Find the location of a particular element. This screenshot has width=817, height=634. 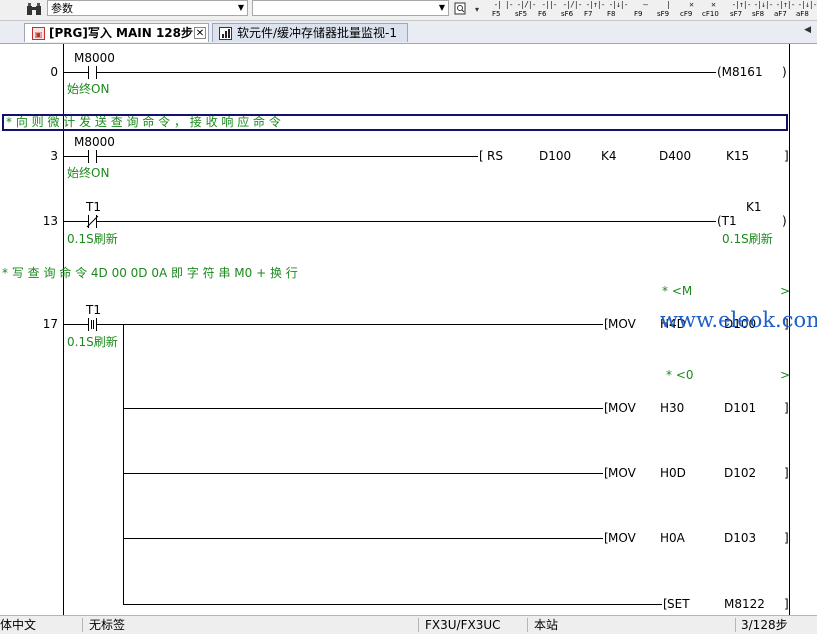

device-note: * <M is located at coordinates (677, 291).